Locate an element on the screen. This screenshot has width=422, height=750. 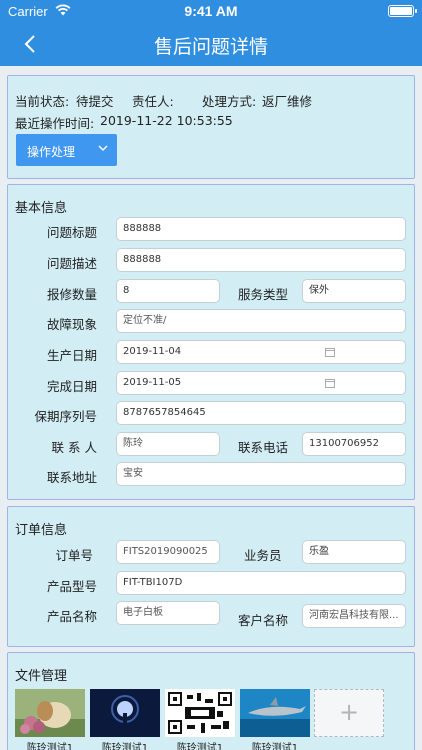
current-status-label: 当前状态: is located at coordinates (42, 101).